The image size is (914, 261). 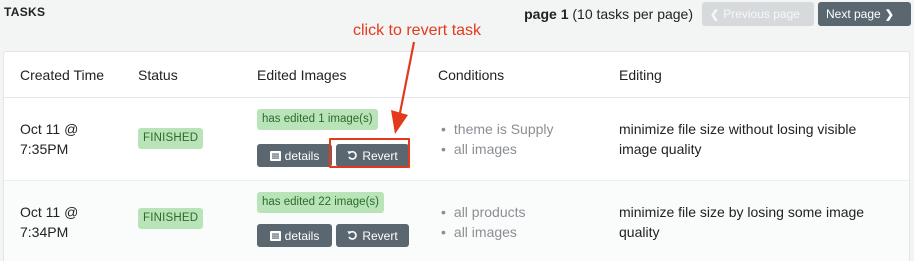 What do you see at coordinates (352, 235) in the screenshot?
I see `undo-icon` at bounding box center [352, 235].